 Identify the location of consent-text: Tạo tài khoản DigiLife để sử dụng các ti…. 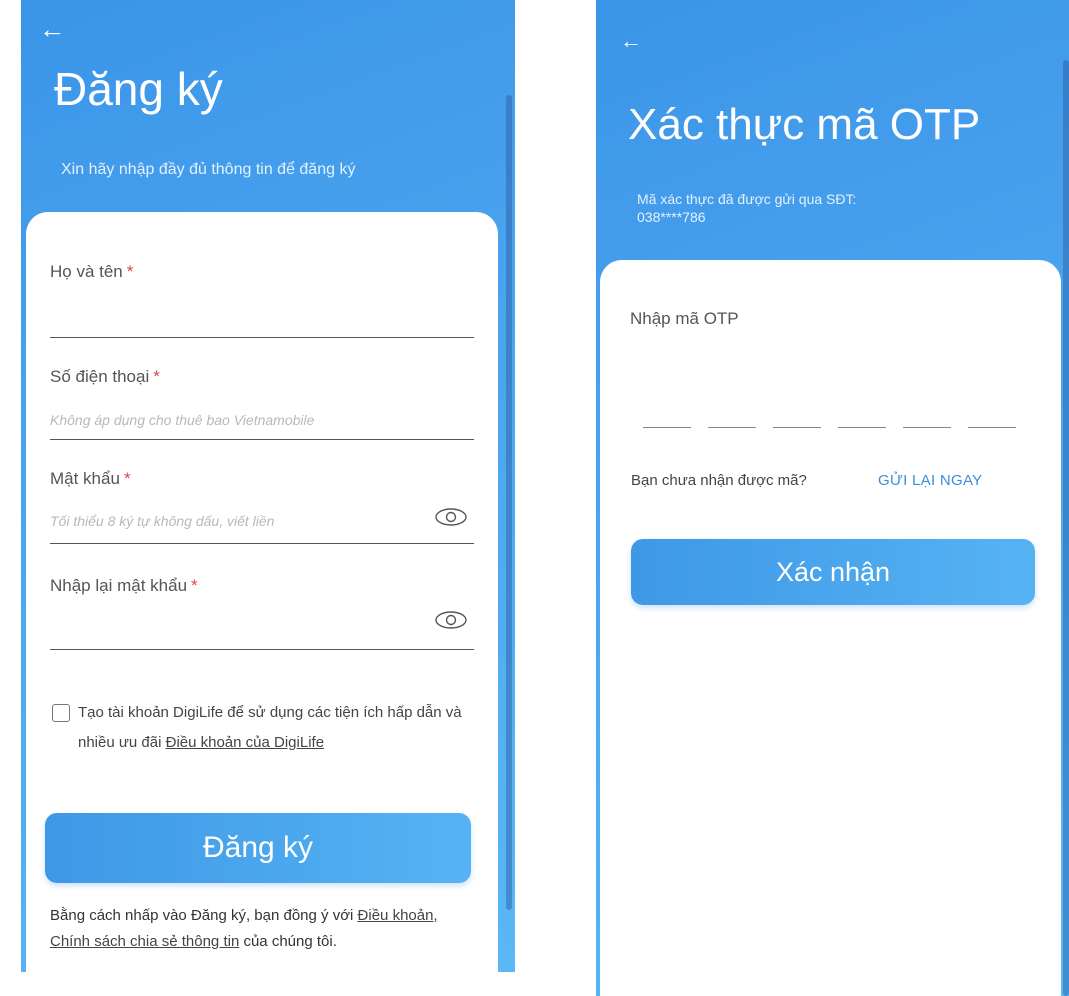
(270, 727).